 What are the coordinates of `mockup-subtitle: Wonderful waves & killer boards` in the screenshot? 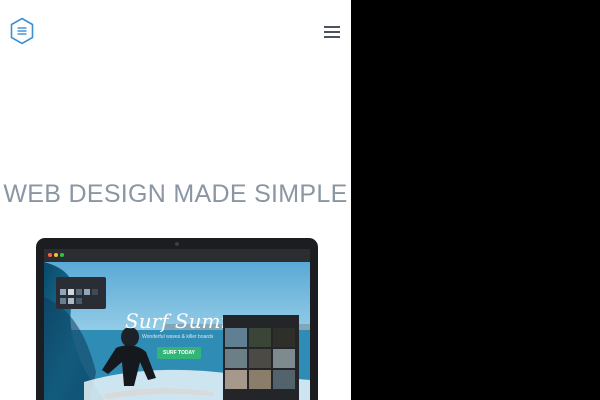 It's located at (178, 337).